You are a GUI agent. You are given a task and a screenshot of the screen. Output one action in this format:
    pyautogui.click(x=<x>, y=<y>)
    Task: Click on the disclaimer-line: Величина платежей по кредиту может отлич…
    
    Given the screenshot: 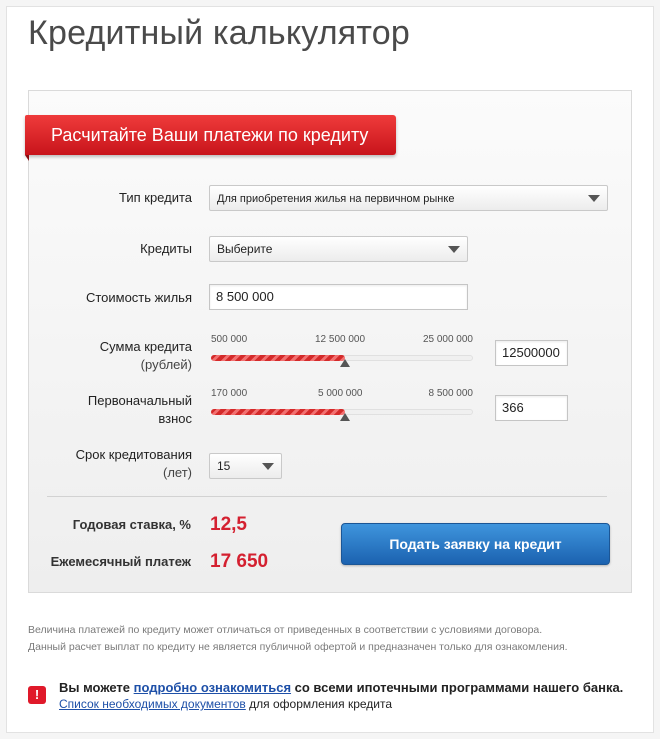 What is the action you would take?
    pyautogui.click(x=285, y=630)
    